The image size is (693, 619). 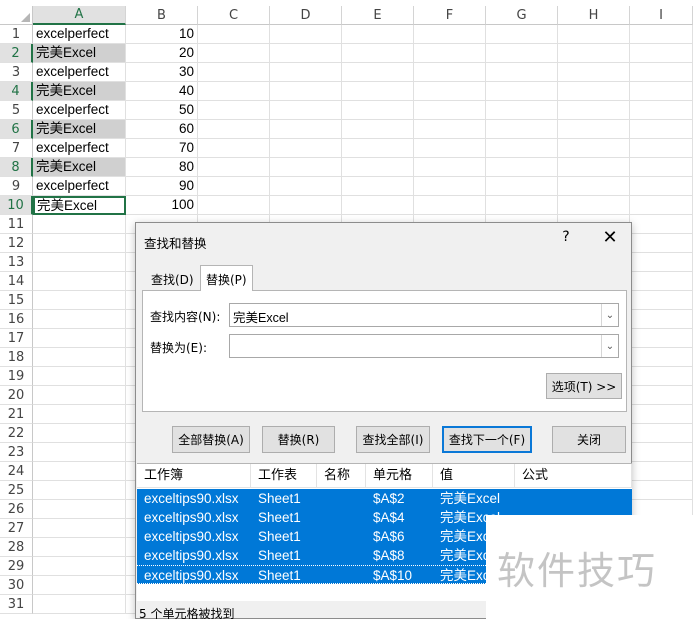 What do you see at coordinates (16, 585) in the screenshot?
I see `row-header: 30` at bounding box center [16, 585].